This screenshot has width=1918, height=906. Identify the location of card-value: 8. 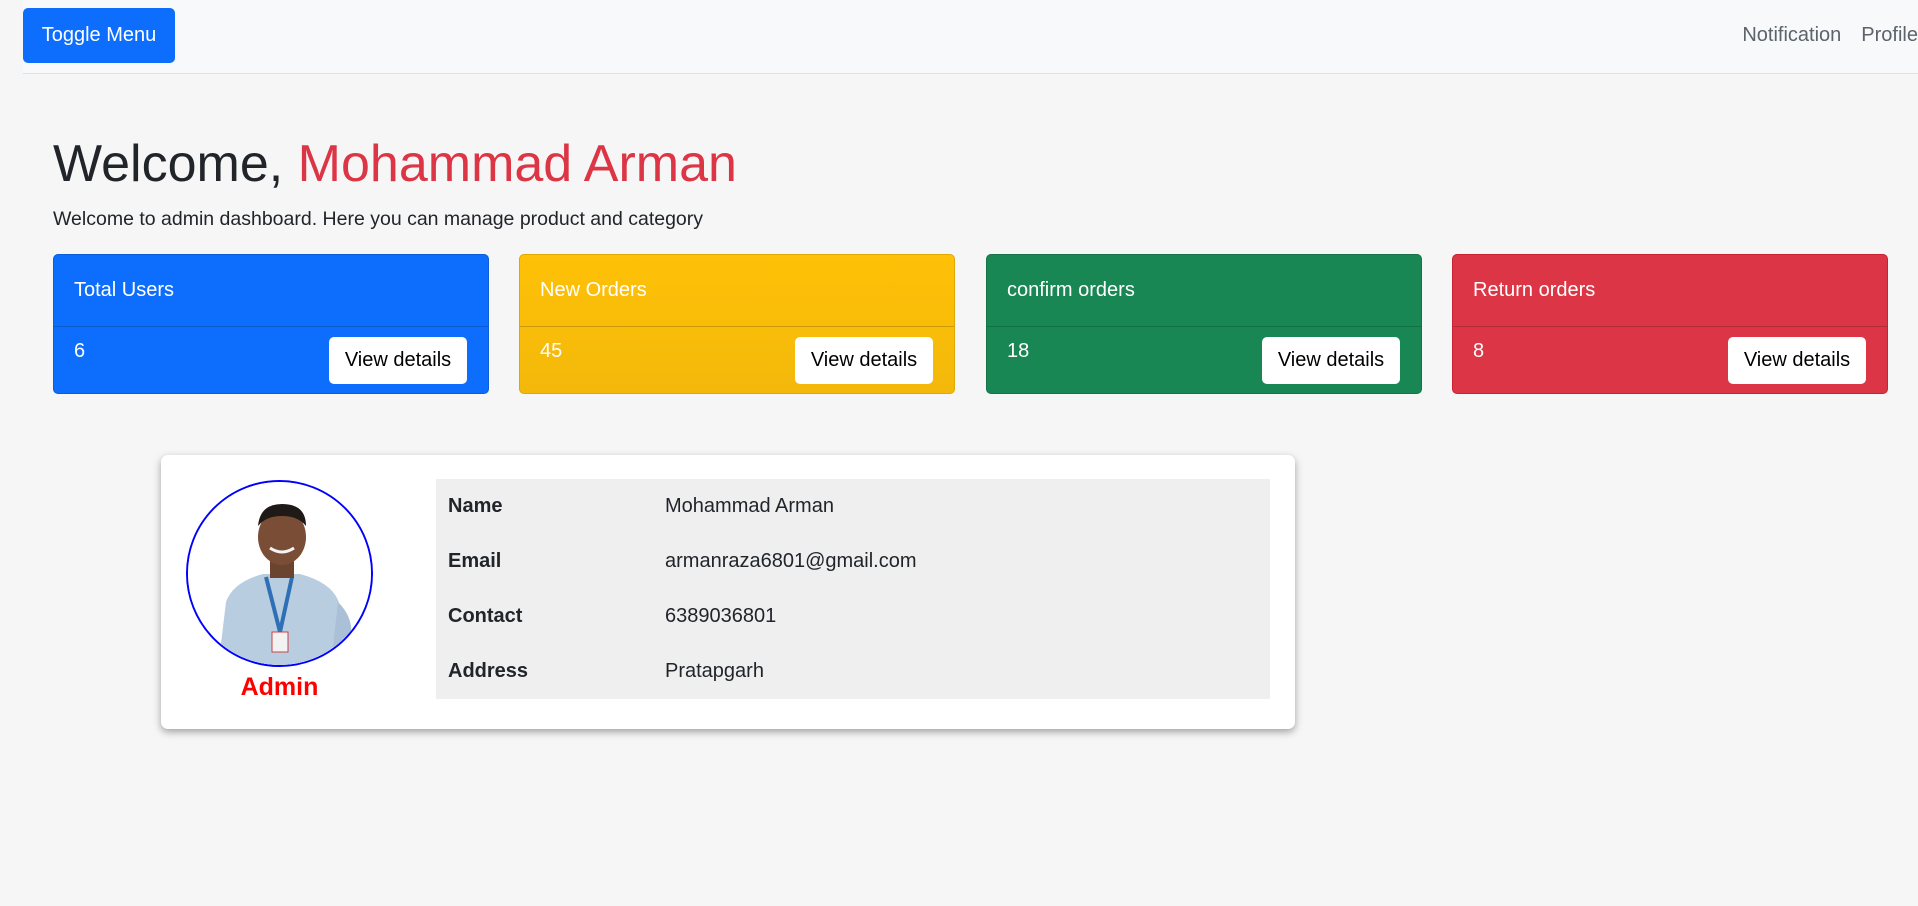
(1479, 351).